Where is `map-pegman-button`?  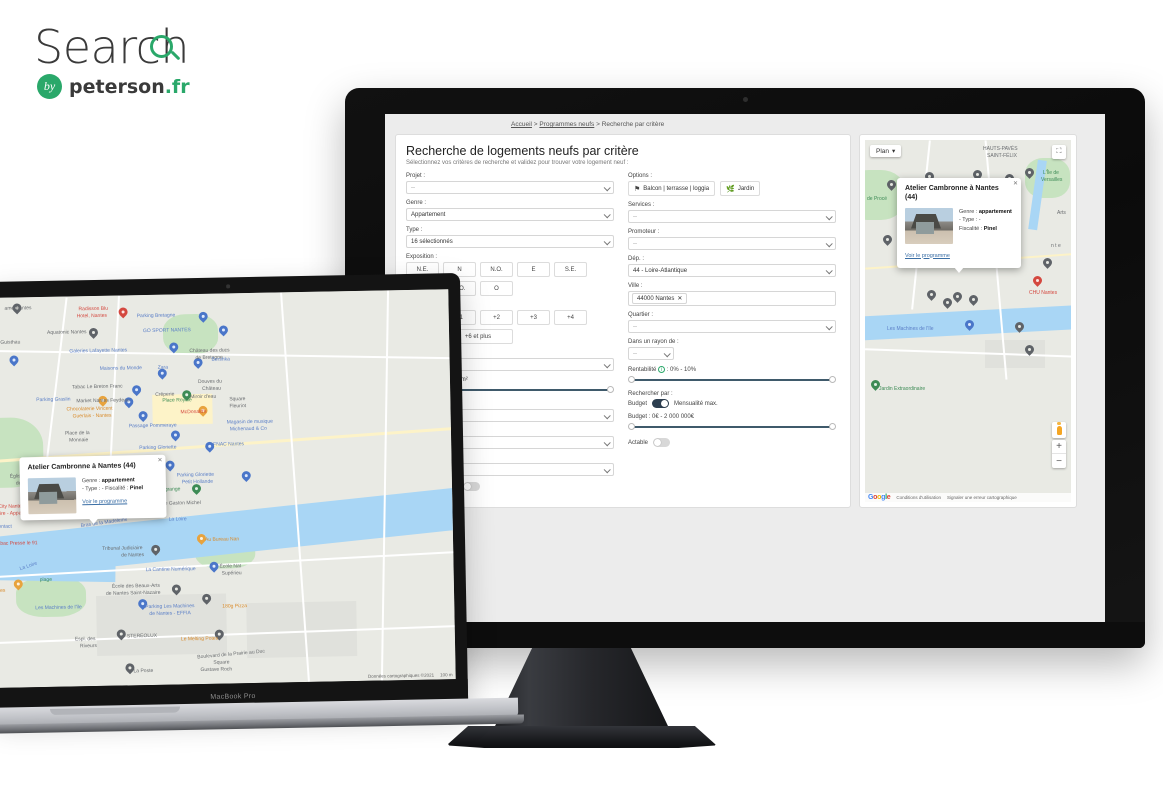
map-pegman-button is located at coordinates (1059, 430).